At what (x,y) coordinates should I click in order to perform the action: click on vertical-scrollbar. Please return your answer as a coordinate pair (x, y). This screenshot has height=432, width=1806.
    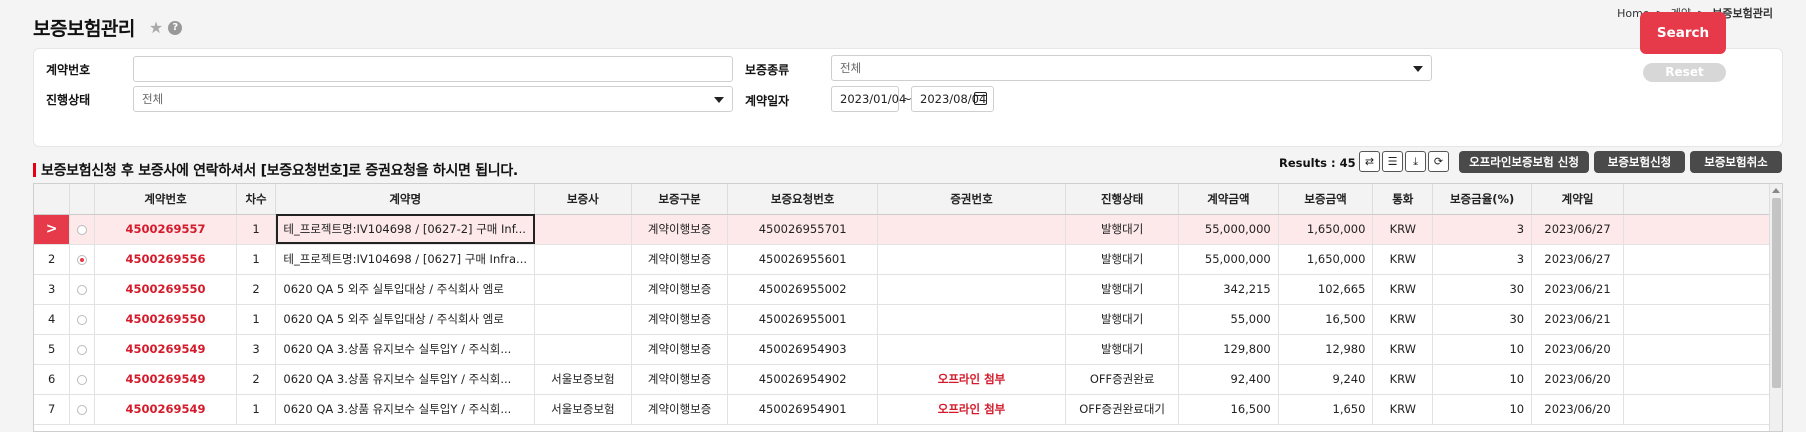
    Looking at the image, I should click on (1775, 307).